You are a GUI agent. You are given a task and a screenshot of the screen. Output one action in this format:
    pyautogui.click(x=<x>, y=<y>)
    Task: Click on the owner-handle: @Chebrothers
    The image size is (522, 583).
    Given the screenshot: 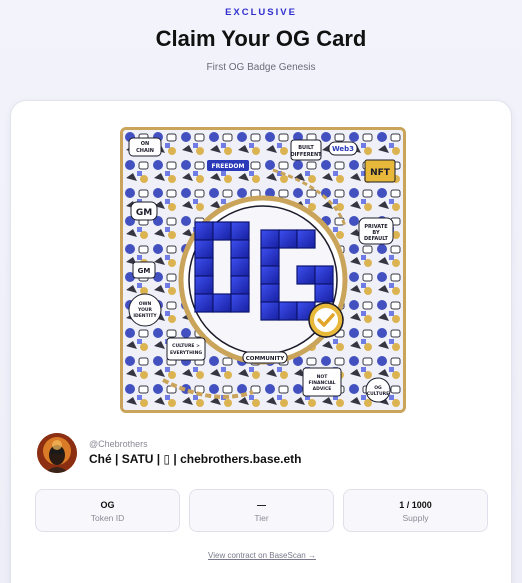 What is the action you would take?
    pyautogui.click(x=118, y=444)
    